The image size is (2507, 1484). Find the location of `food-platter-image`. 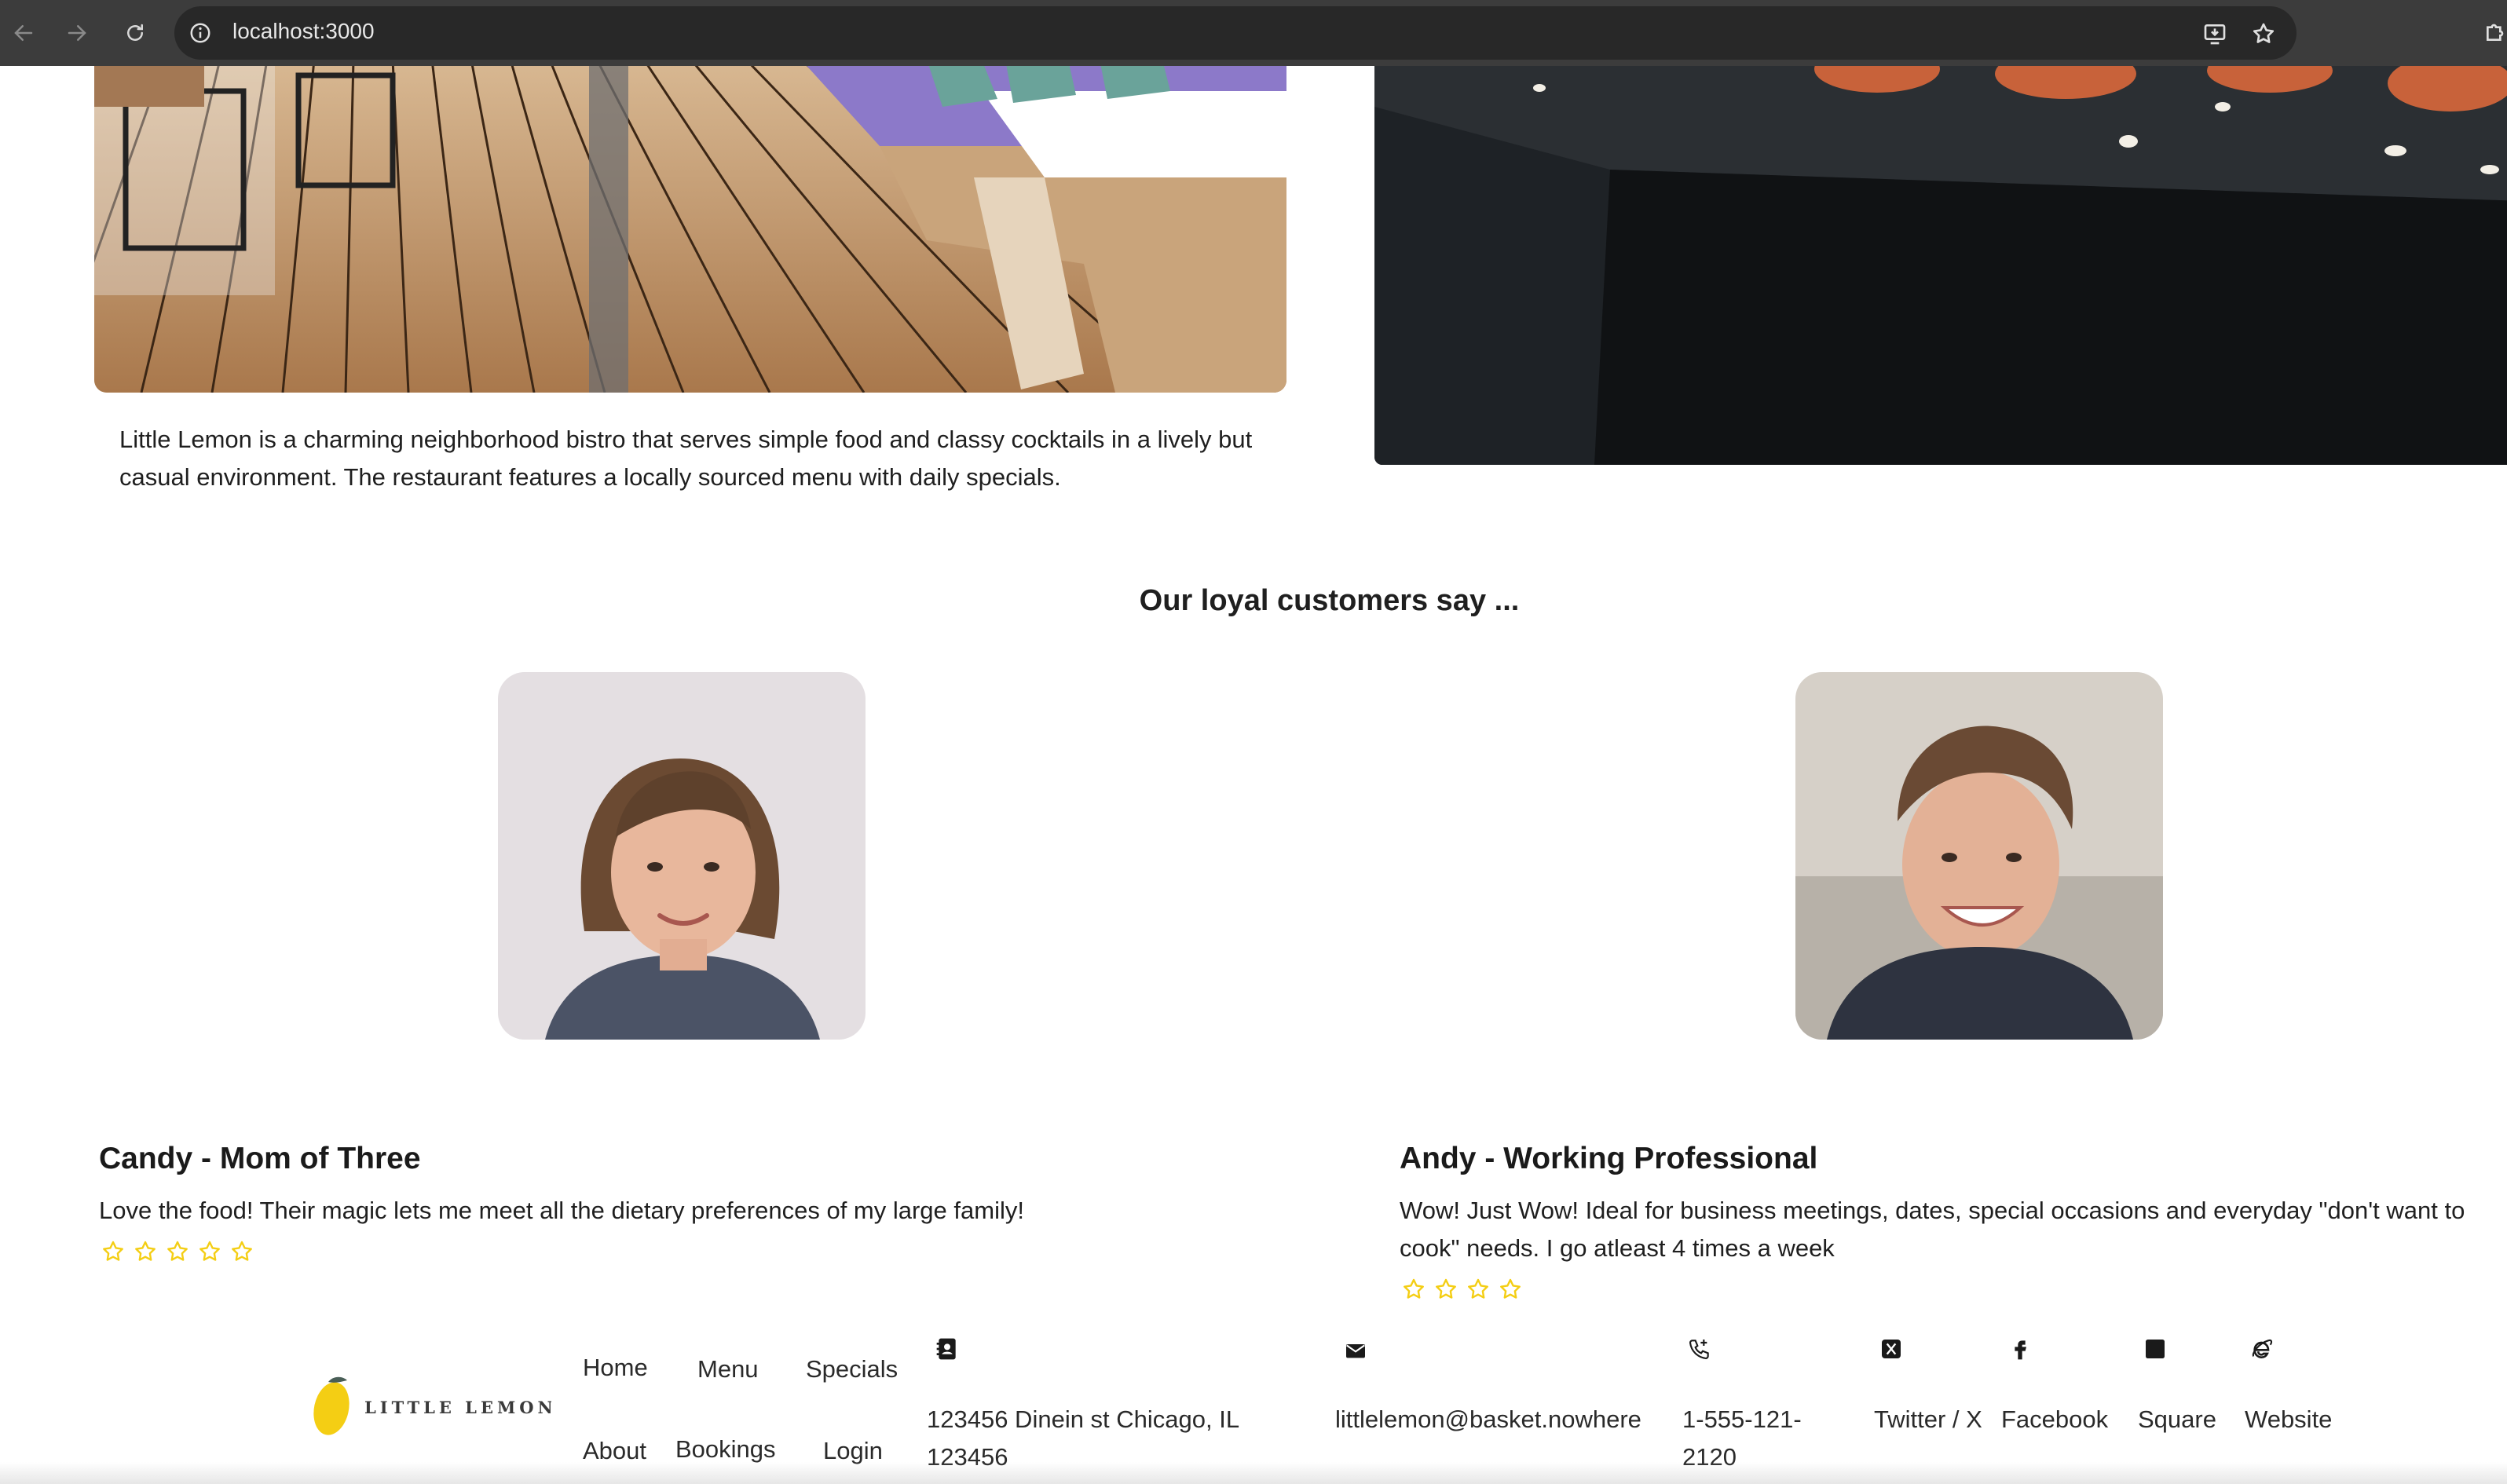

food-platter-image is located at coordinates (1941, 265).